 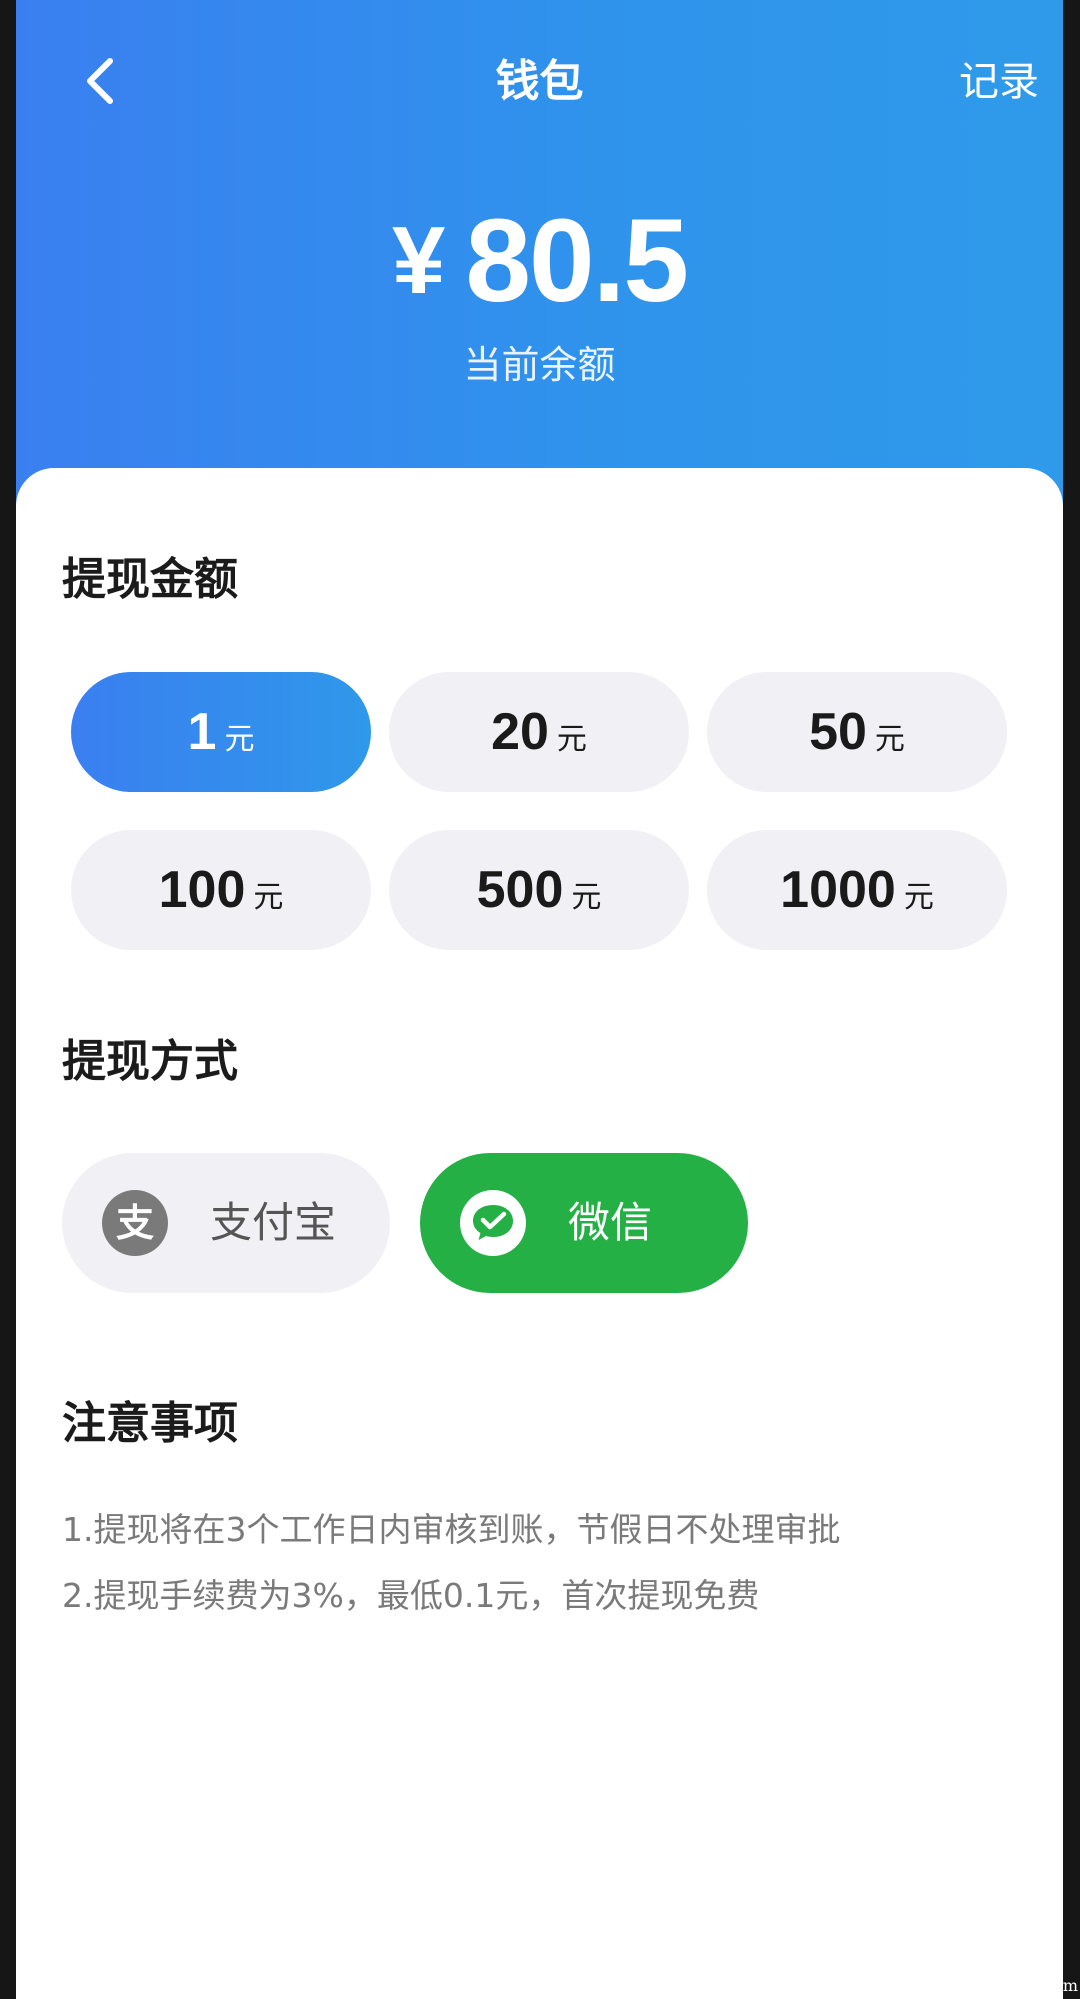 I want to click on right-edge-strip: m, so click(x=1071, y=999).